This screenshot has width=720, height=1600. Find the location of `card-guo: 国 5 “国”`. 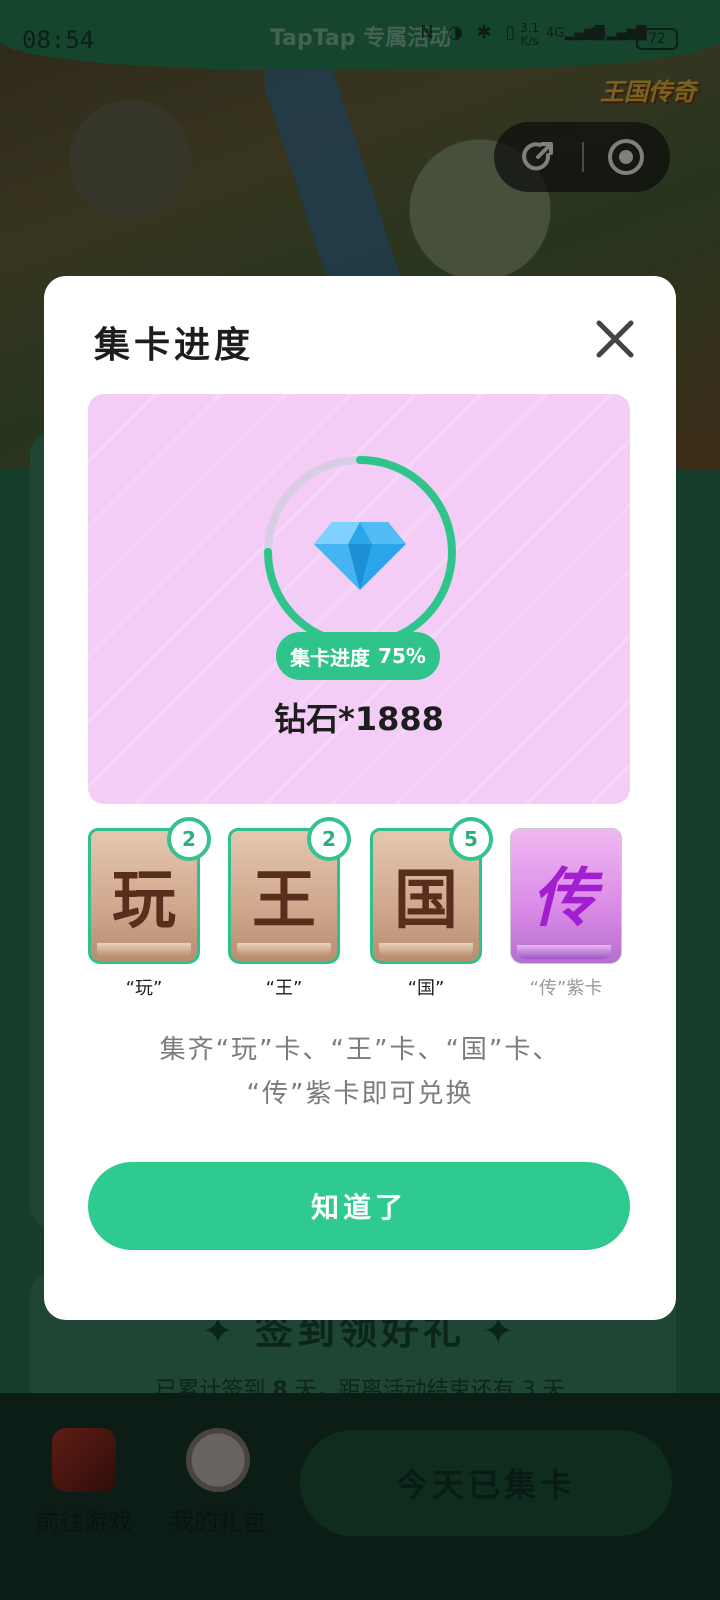

card-guo: 国 5 “国” is located at coordinates (431, 908).